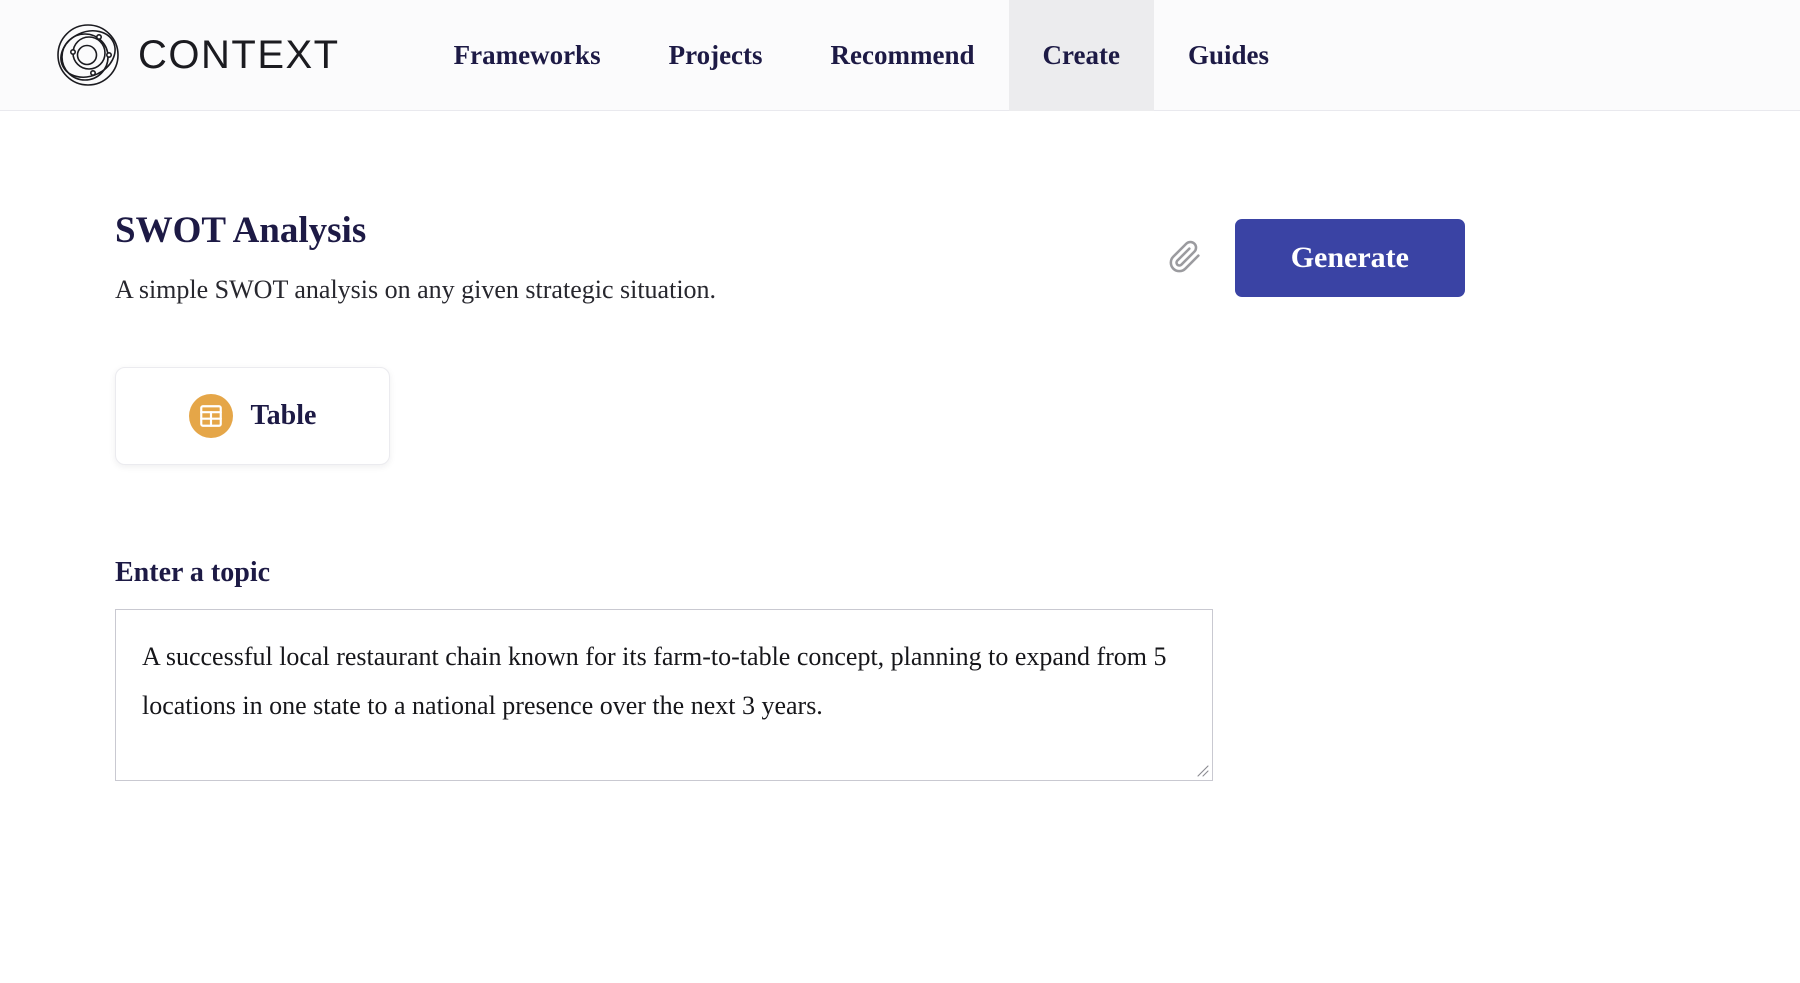 The width and height of the screenshot is (1800, 983). What do you see at coordinates (957, 415) in the screenshot?
I see `output-format-row: Table` at bounding box center [957, 415].